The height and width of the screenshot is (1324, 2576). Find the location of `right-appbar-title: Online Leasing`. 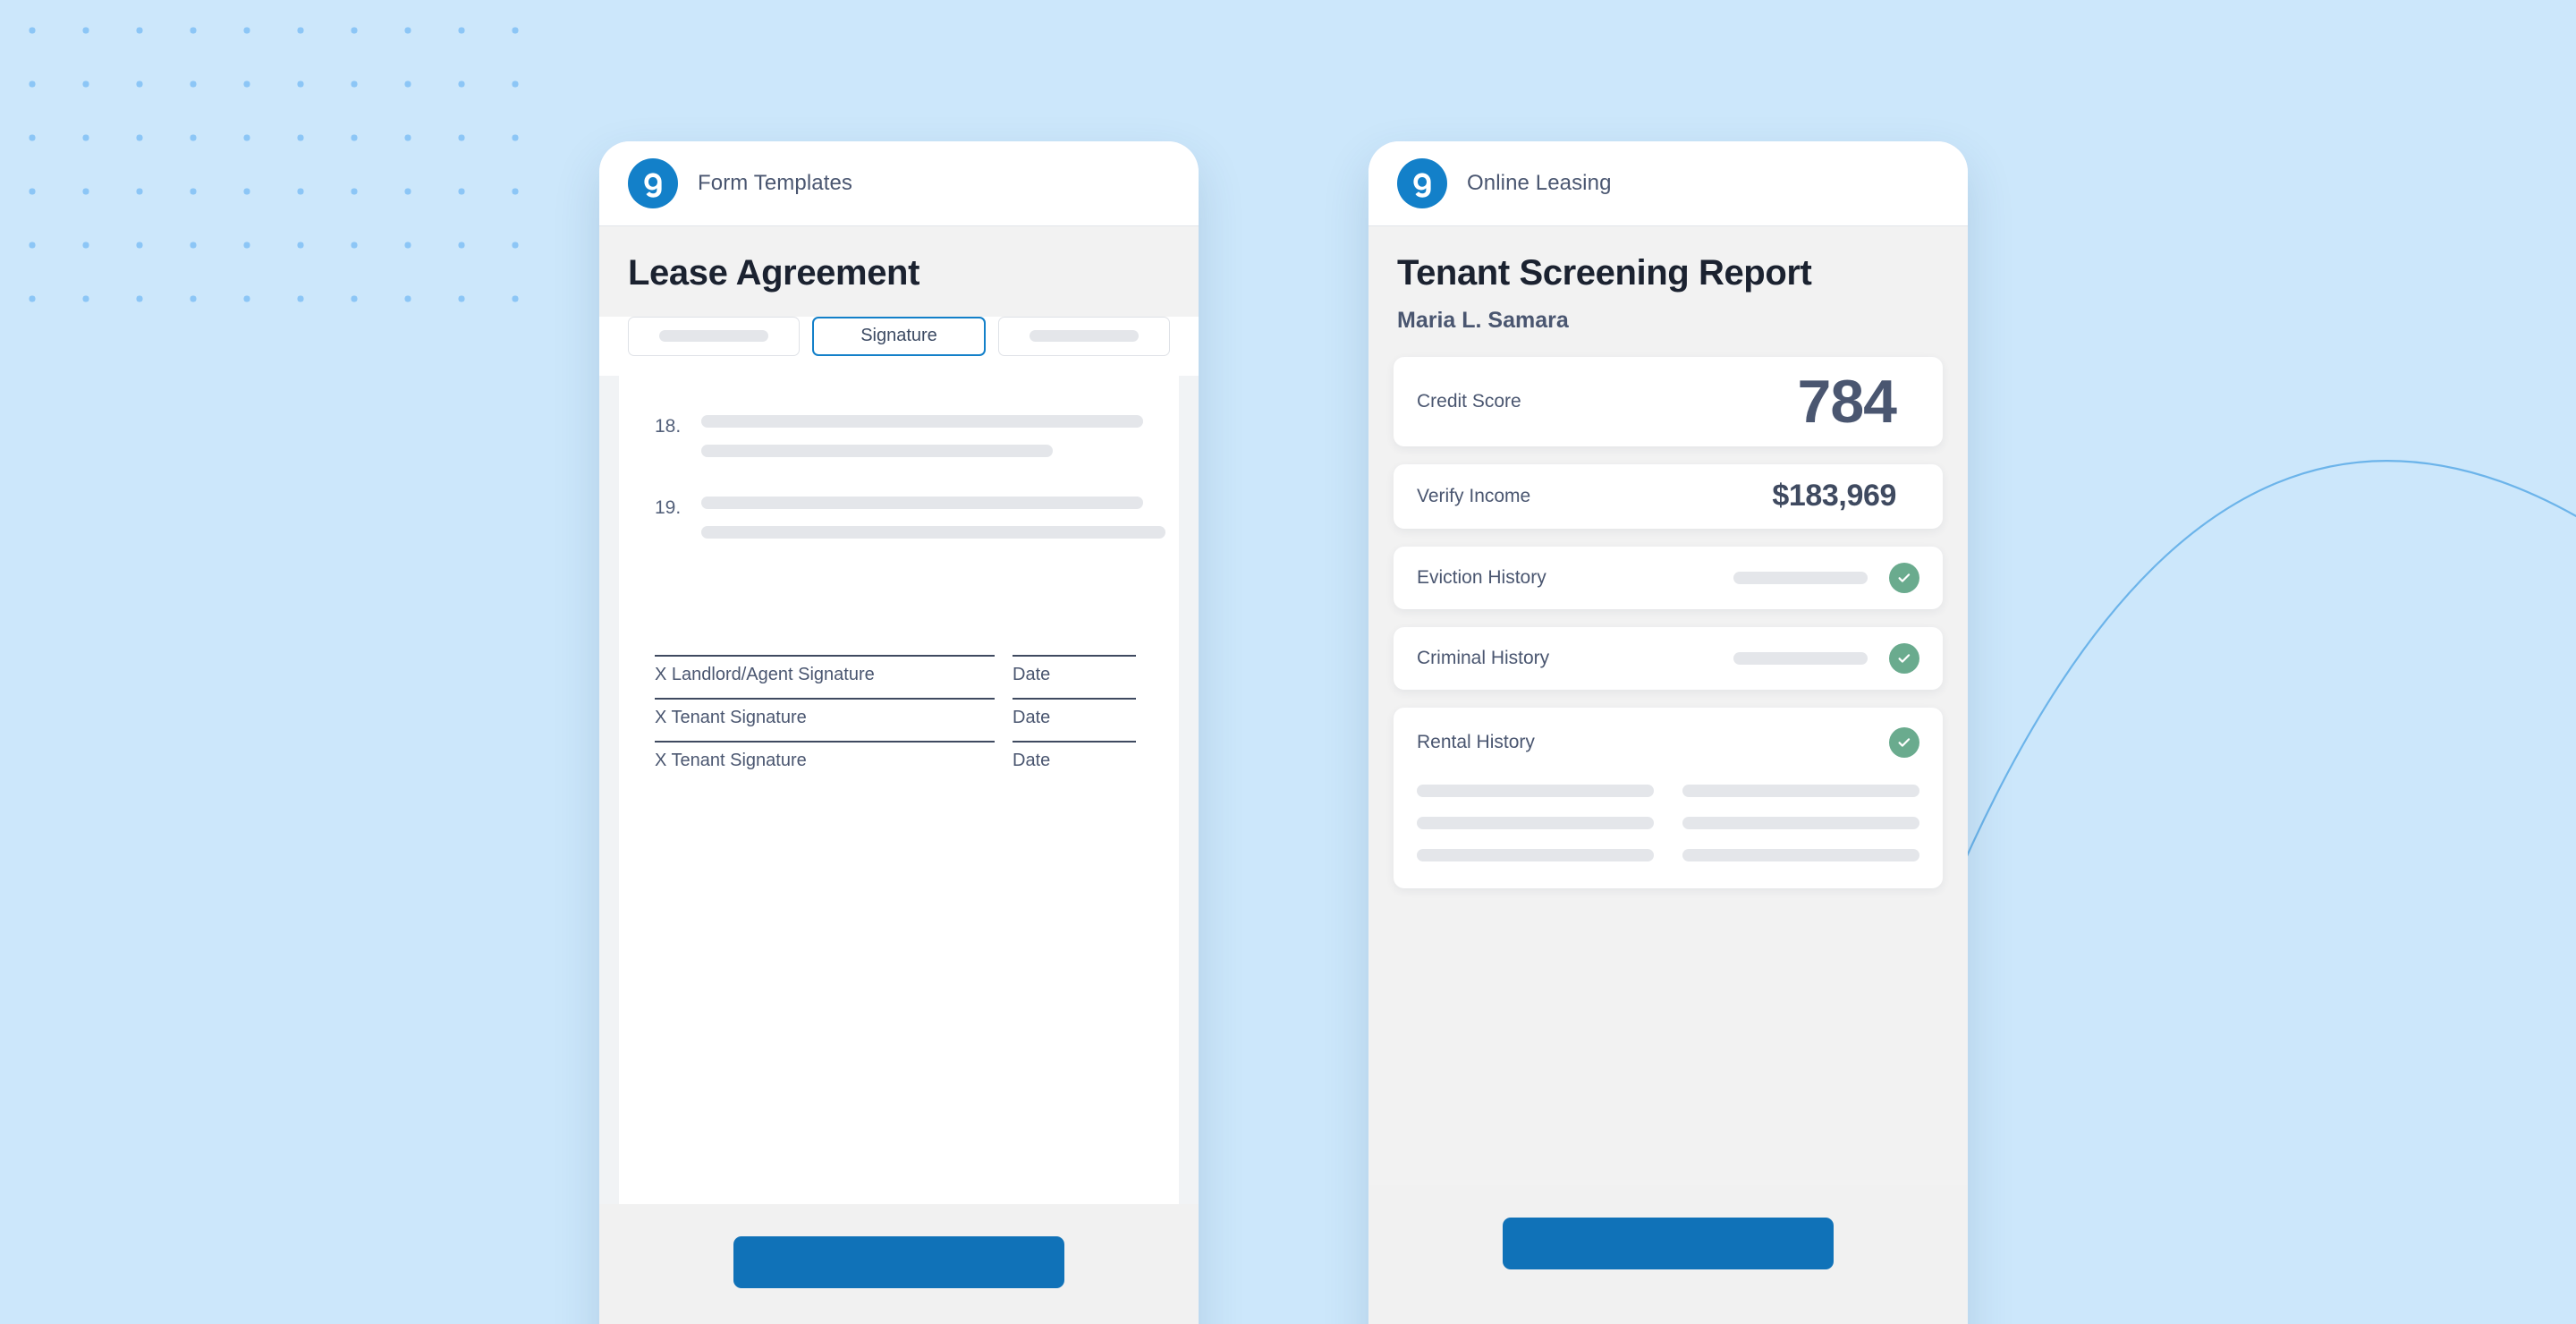

right-appbar-title: Online Leasing is located at coordinates (1539, 183).